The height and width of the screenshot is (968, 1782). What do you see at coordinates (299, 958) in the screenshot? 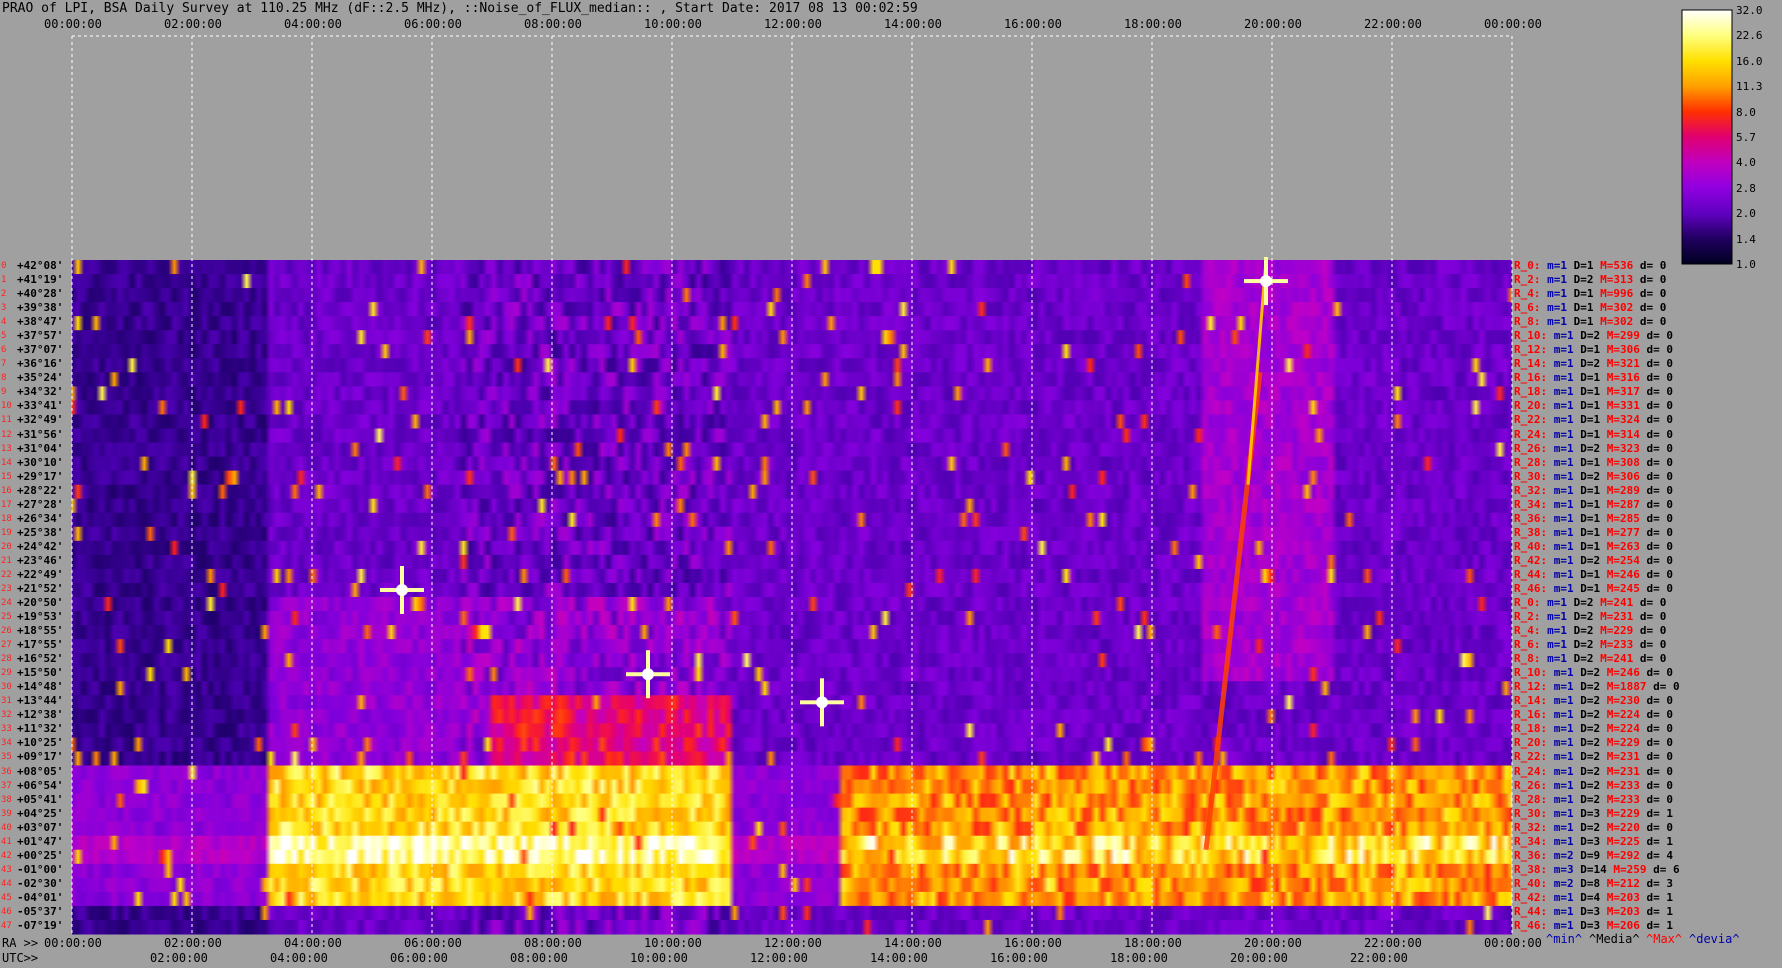
I see `utc-tick-label: 04:00:00` at bounding box center [299, 958].